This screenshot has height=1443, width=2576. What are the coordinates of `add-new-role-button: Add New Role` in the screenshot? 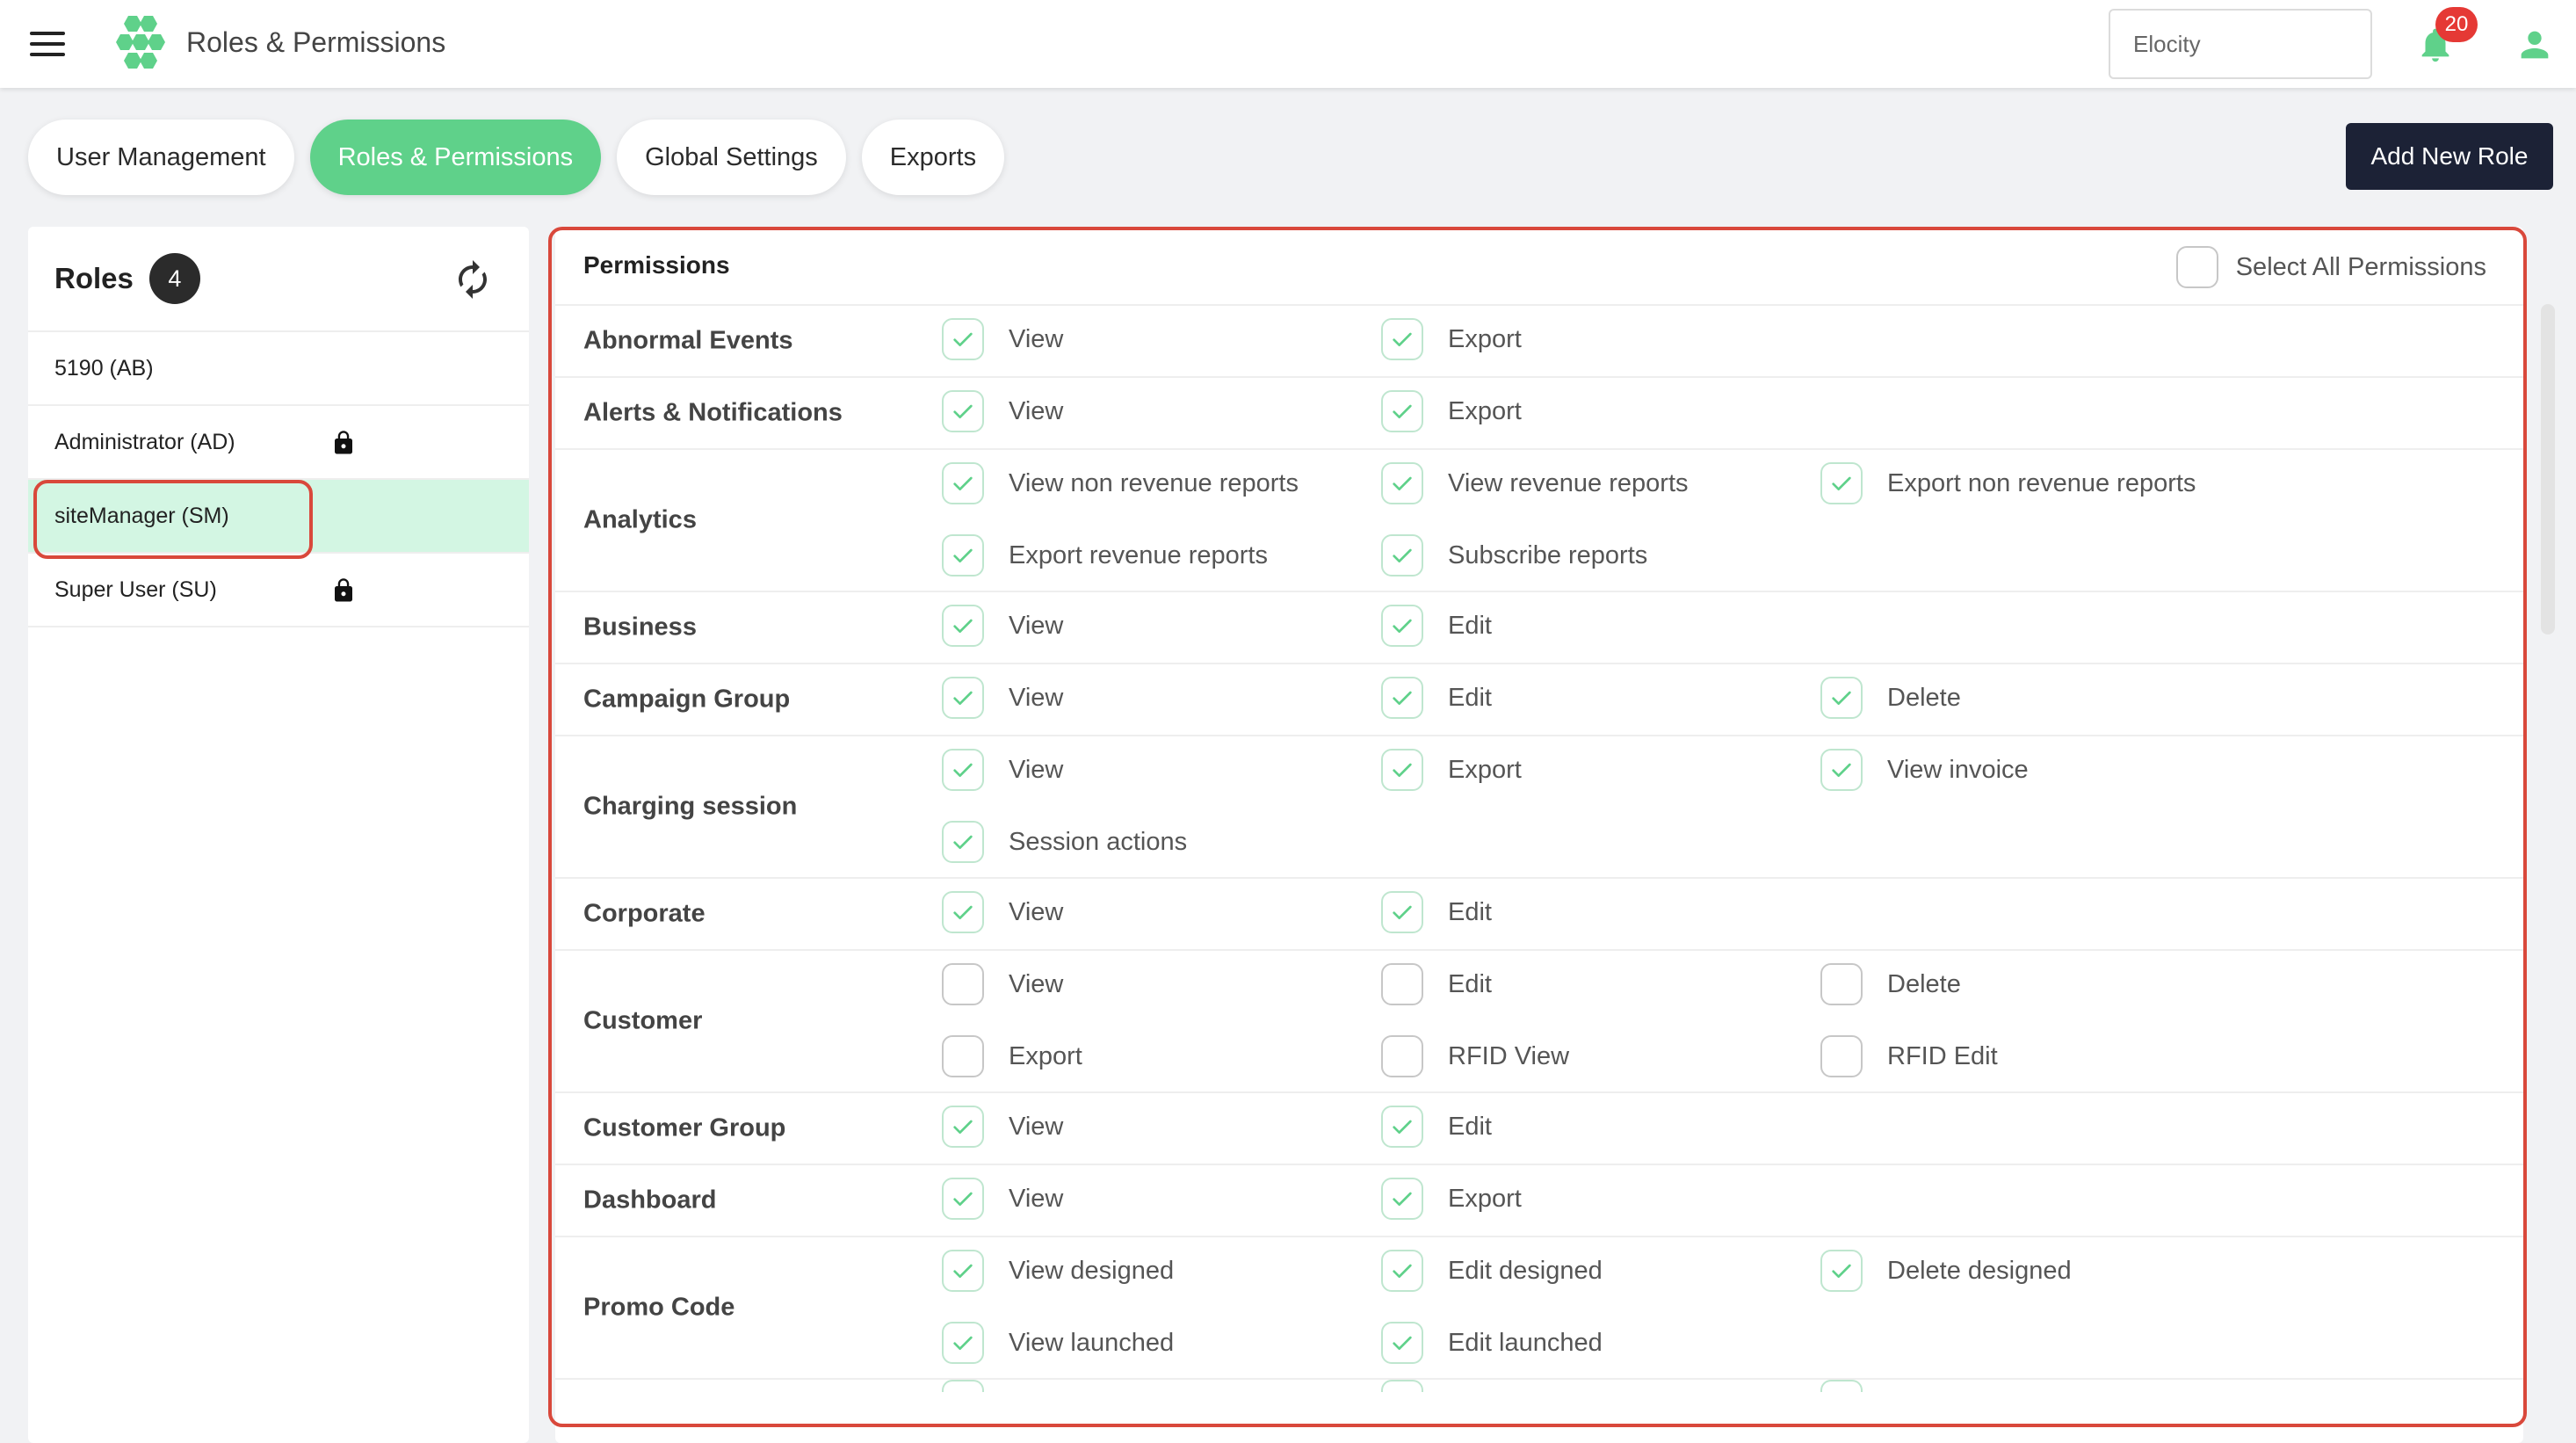 It's located at (2449, 156).